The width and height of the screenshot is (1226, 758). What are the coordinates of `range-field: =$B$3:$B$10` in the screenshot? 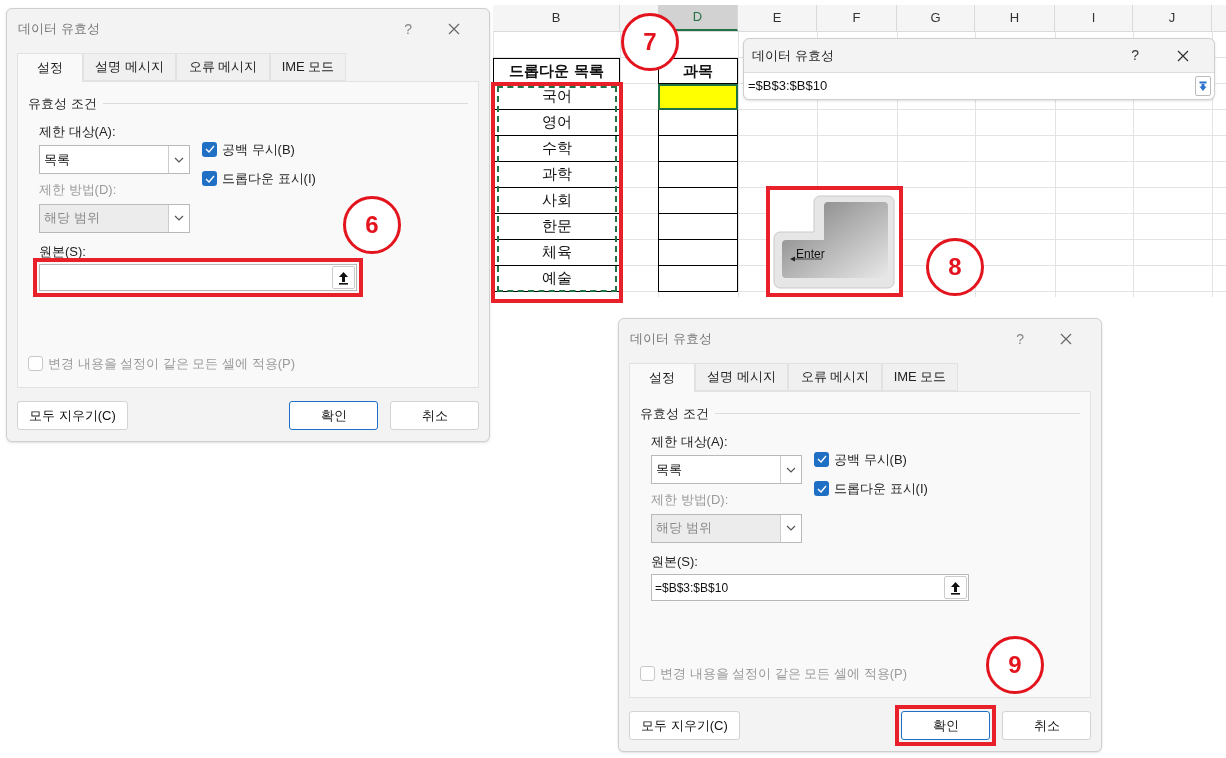 It's located at (979, 85).